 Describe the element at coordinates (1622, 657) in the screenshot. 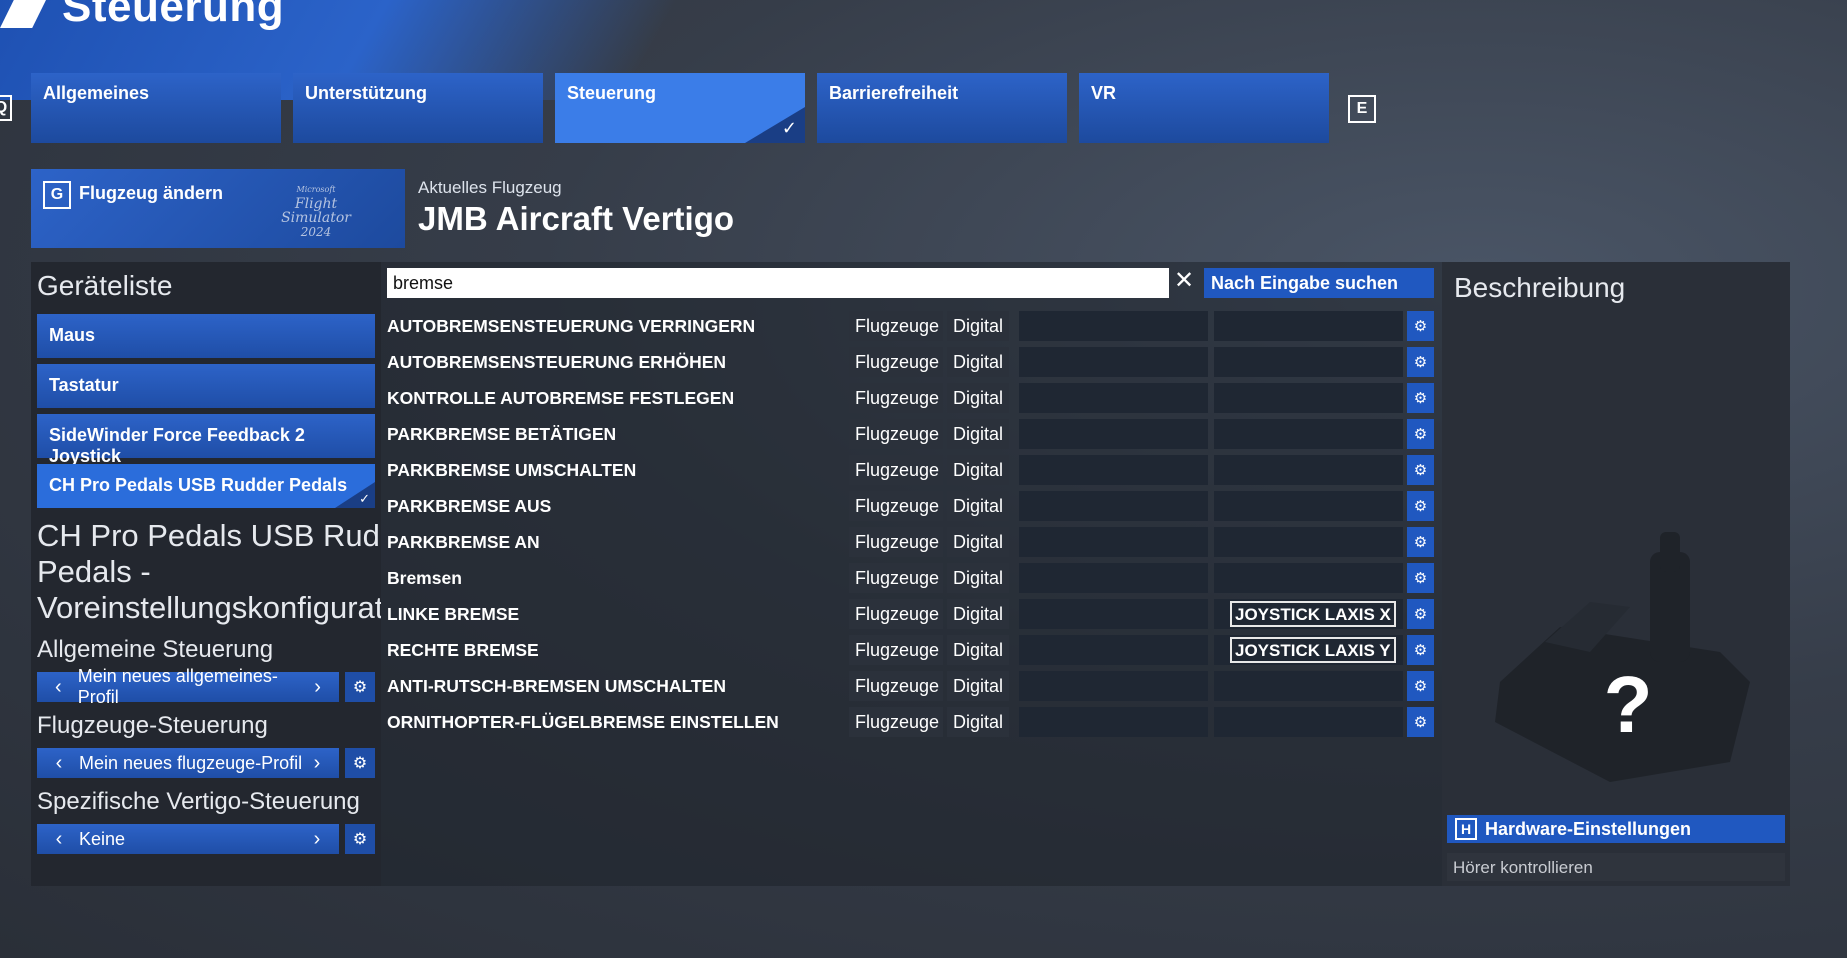

I see `joystick-unknown-icon: ?` at that location.